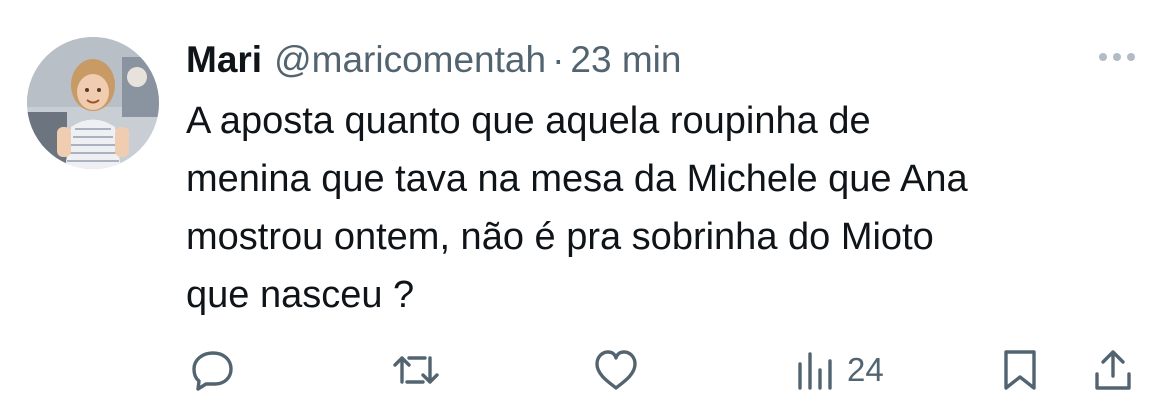 This screenshot has width=1170, height=411. I want to click on share-button, so click(1113, 370).